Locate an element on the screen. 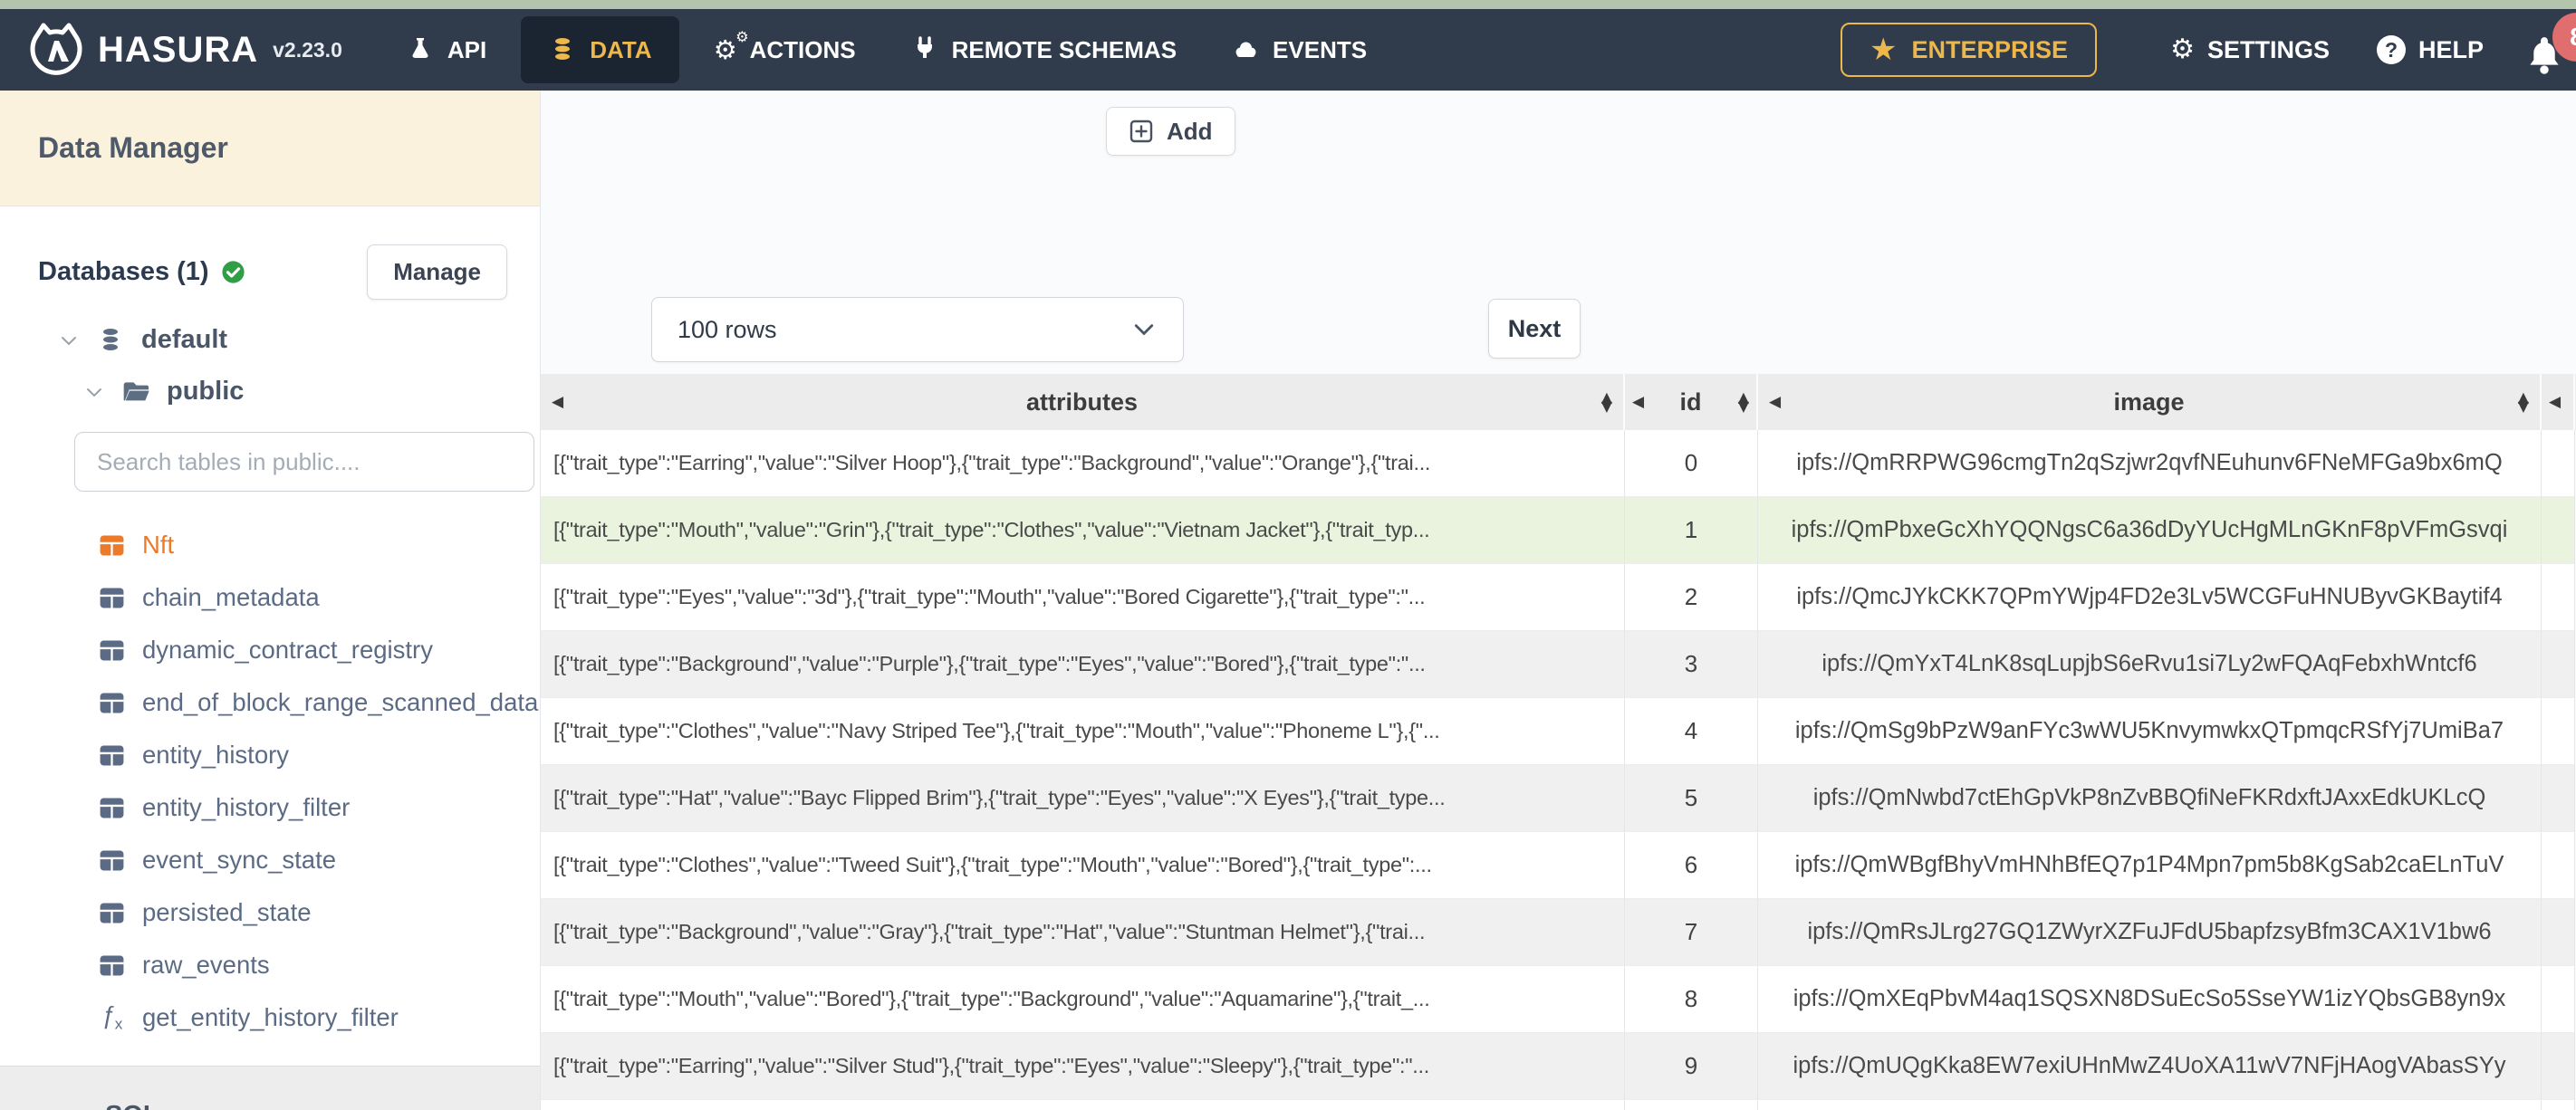  sidebar-item-end-of-block-range-scanned-data: end_of_block_range_scanned_data is located at coordinates (319, 702).